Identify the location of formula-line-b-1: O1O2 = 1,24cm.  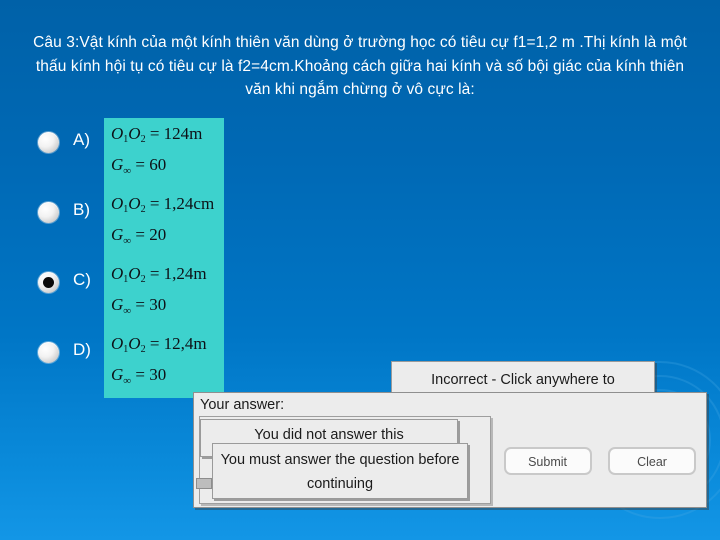
(163, 204).